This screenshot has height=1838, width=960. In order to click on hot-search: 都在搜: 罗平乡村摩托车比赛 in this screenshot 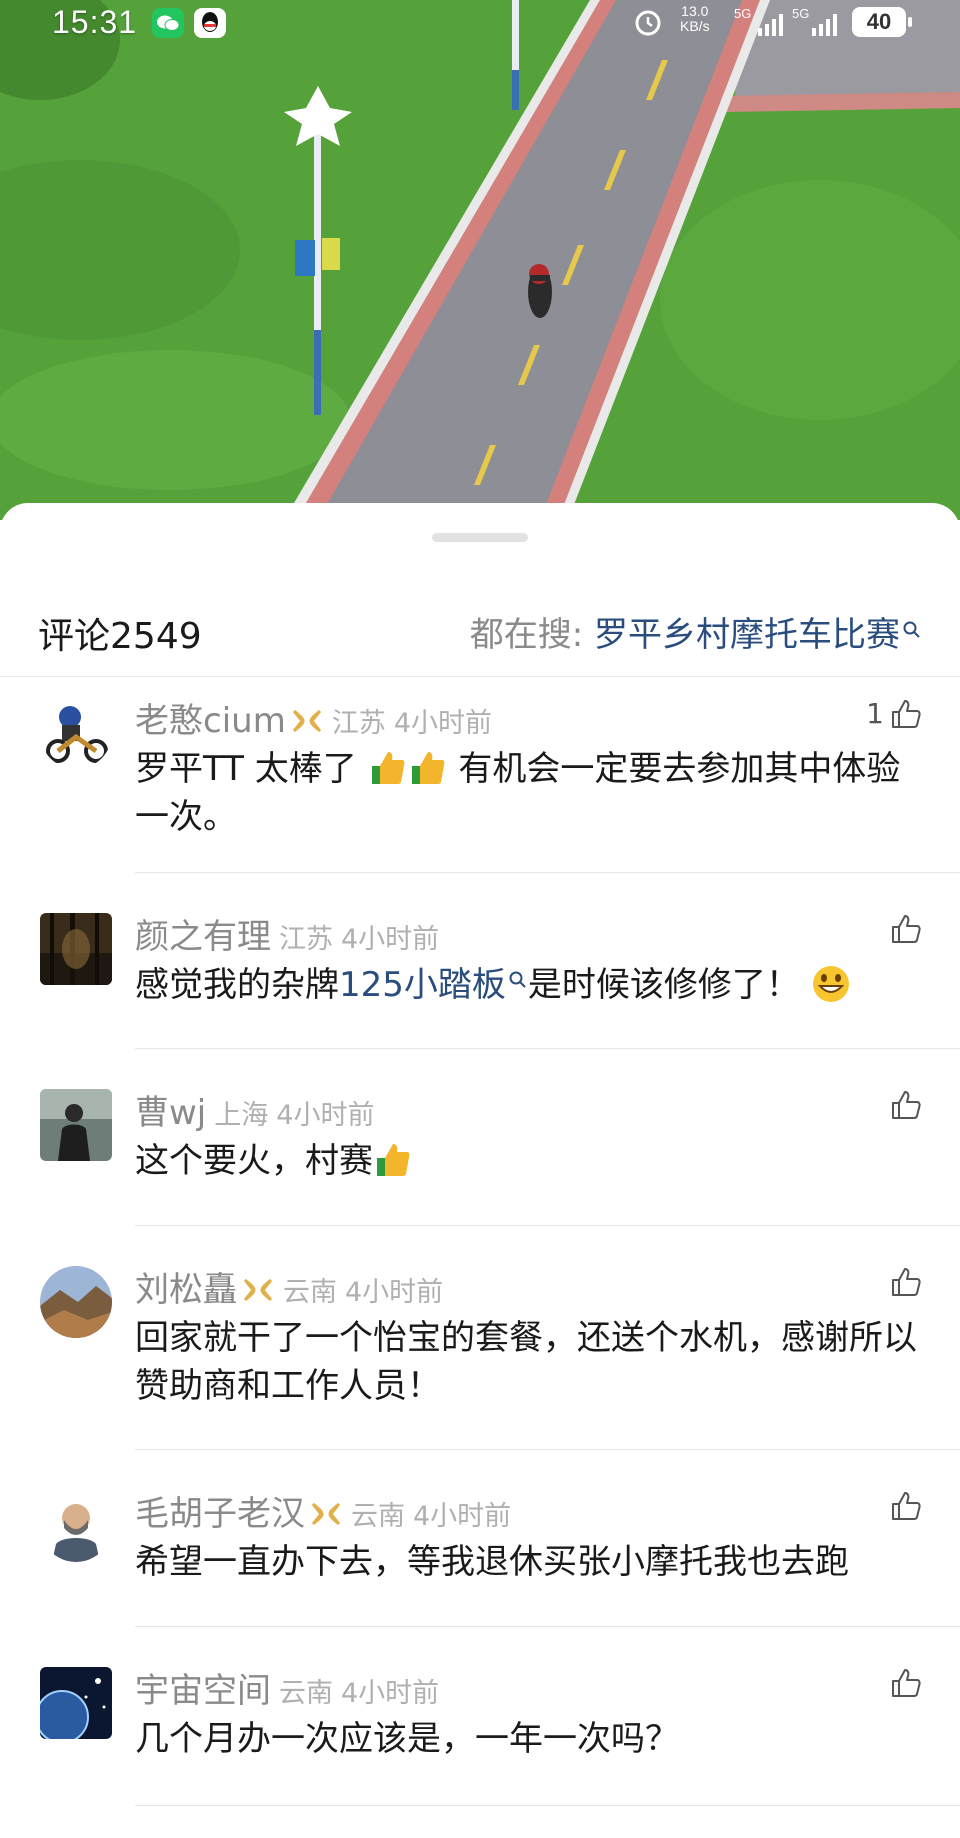, I will do `click(696, 631)`.